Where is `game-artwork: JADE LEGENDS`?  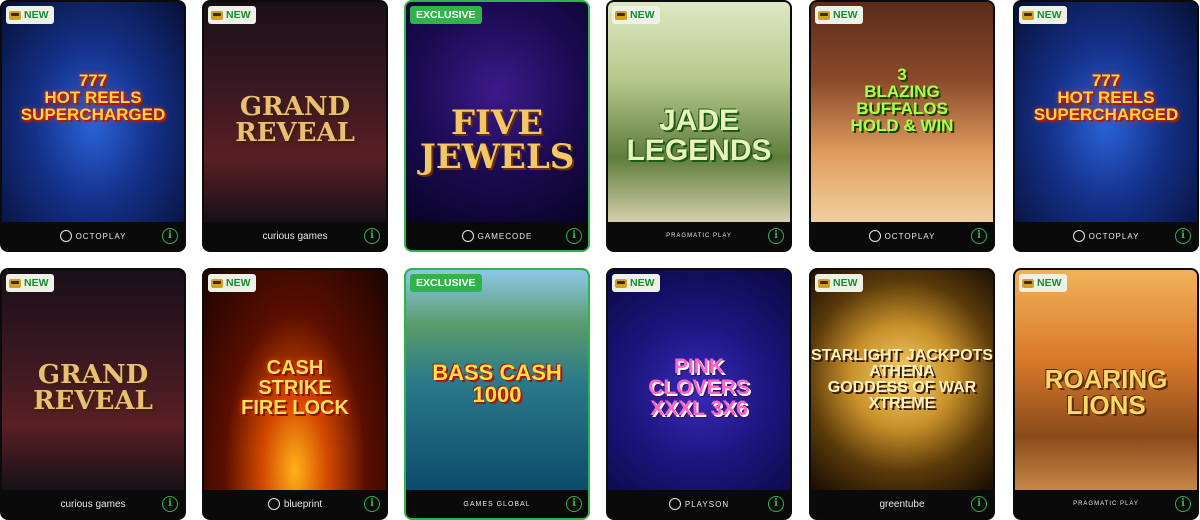
game-artwork: JADE LEGENDS is located at coordinates (699, 113).